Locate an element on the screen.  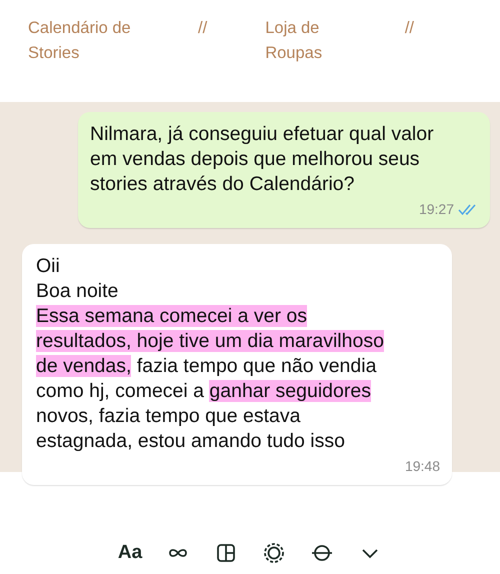
message-time: 19:48 is located at coordinates (422, 466).